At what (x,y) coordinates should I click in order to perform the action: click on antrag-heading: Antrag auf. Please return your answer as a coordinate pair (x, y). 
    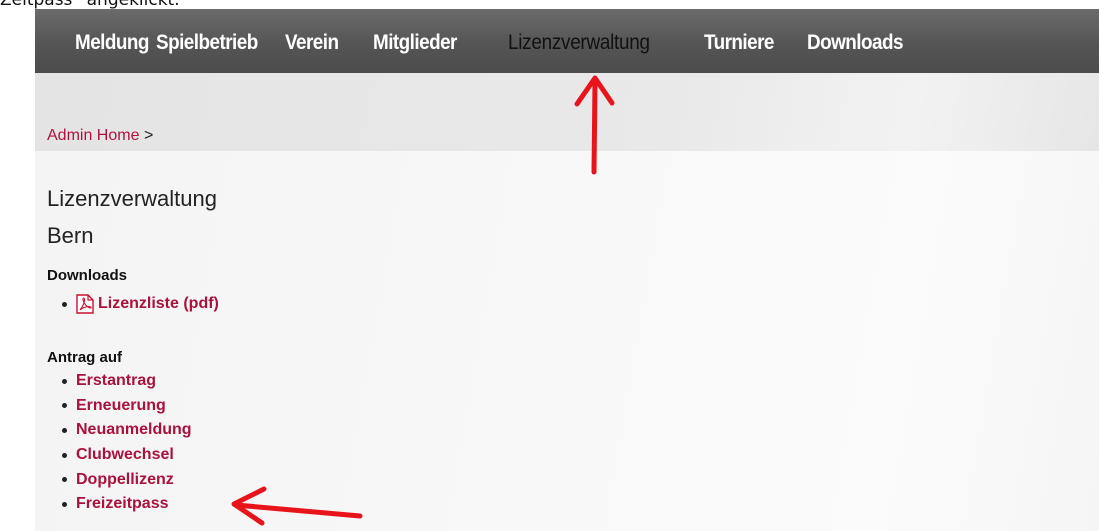
    Looking at the image, I should click on (84, 357).